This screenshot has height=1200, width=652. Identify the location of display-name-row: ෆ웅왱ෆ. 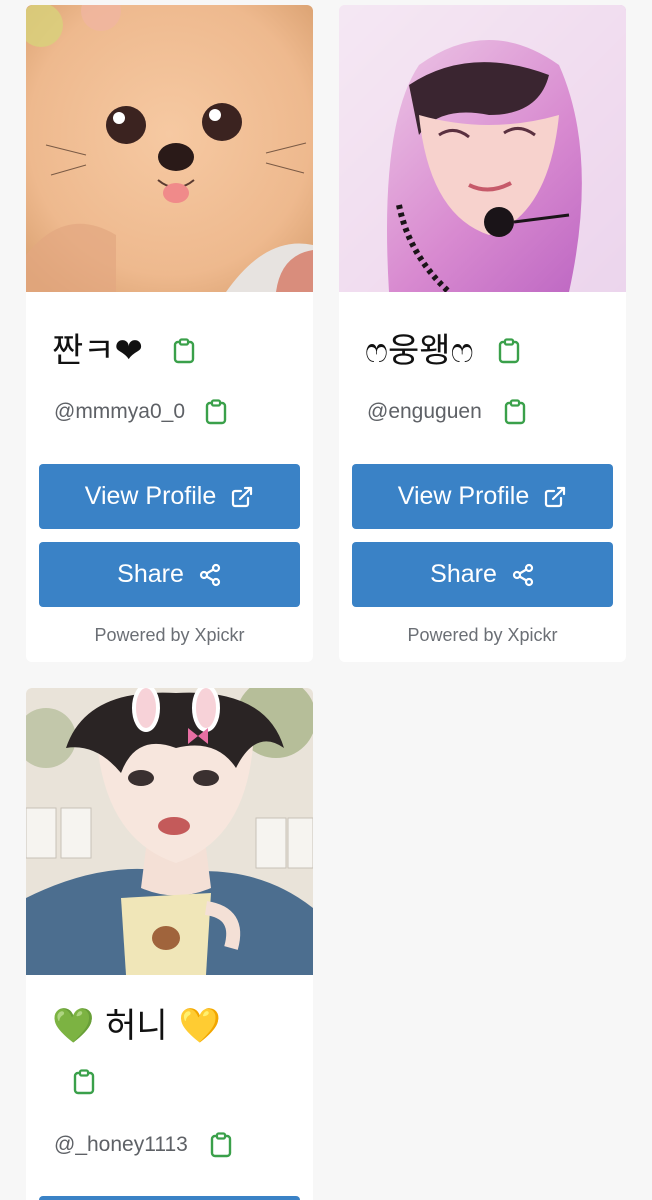
(442, 351).